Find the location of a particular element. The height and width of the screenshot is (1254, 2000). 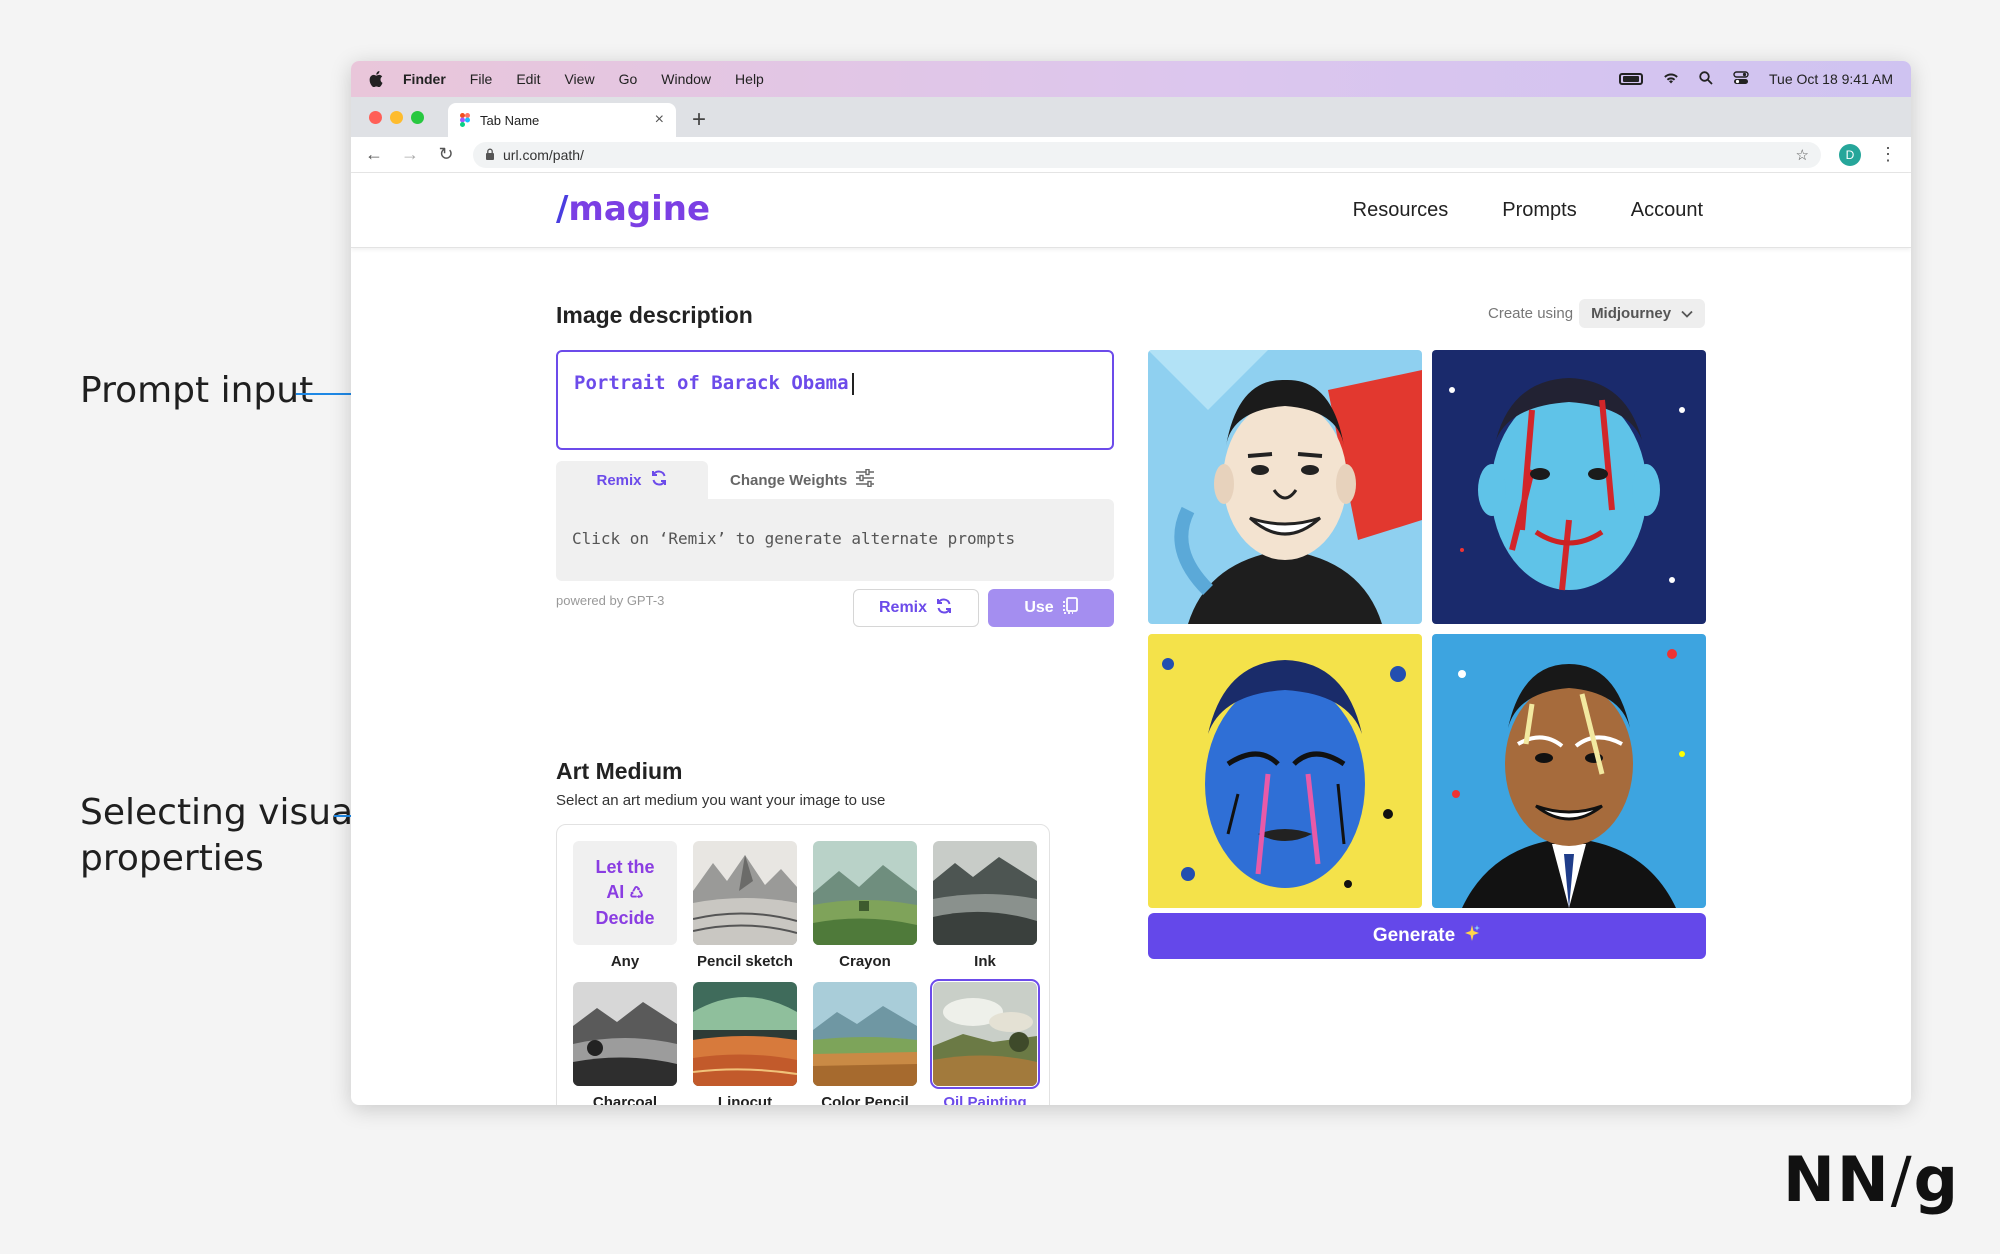

site-logo: /magine is located at coordinates (633, 209).